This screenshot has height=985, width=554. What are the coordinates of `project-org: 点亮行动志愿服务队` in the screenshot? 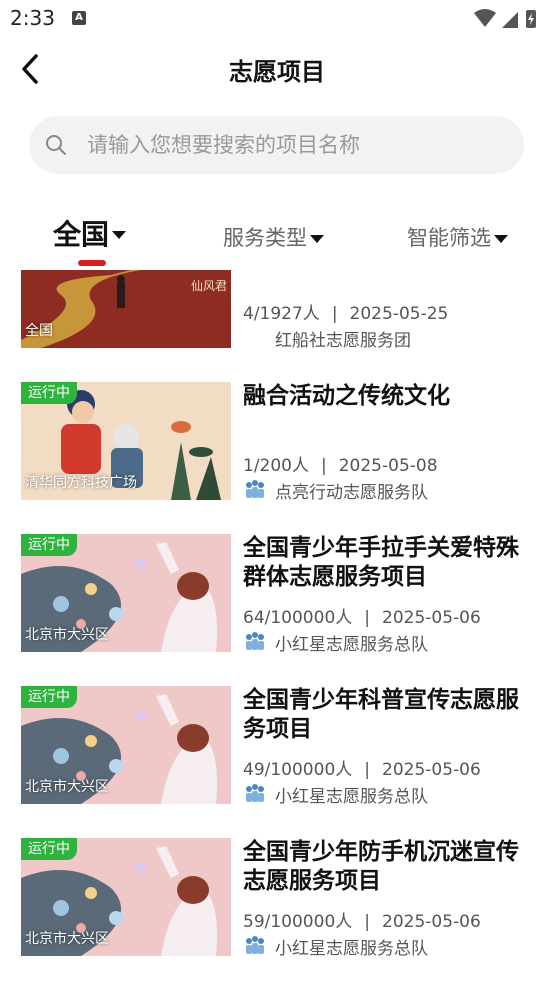 It's located at (335, 490).